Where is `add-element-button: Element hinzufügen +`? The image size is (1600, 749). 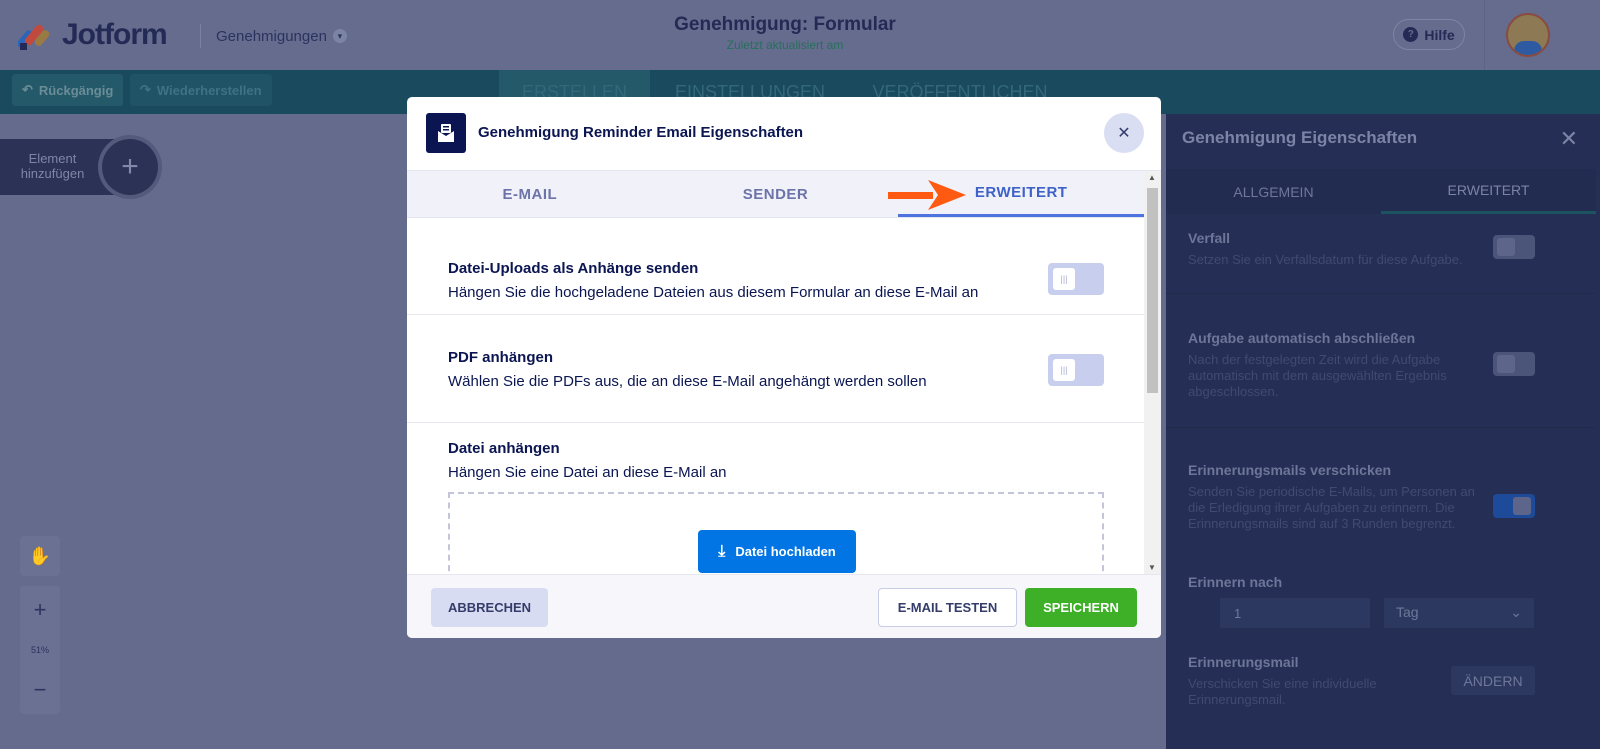 add-element-button: Element hinzufügen + is located at coordinates (80, 167).